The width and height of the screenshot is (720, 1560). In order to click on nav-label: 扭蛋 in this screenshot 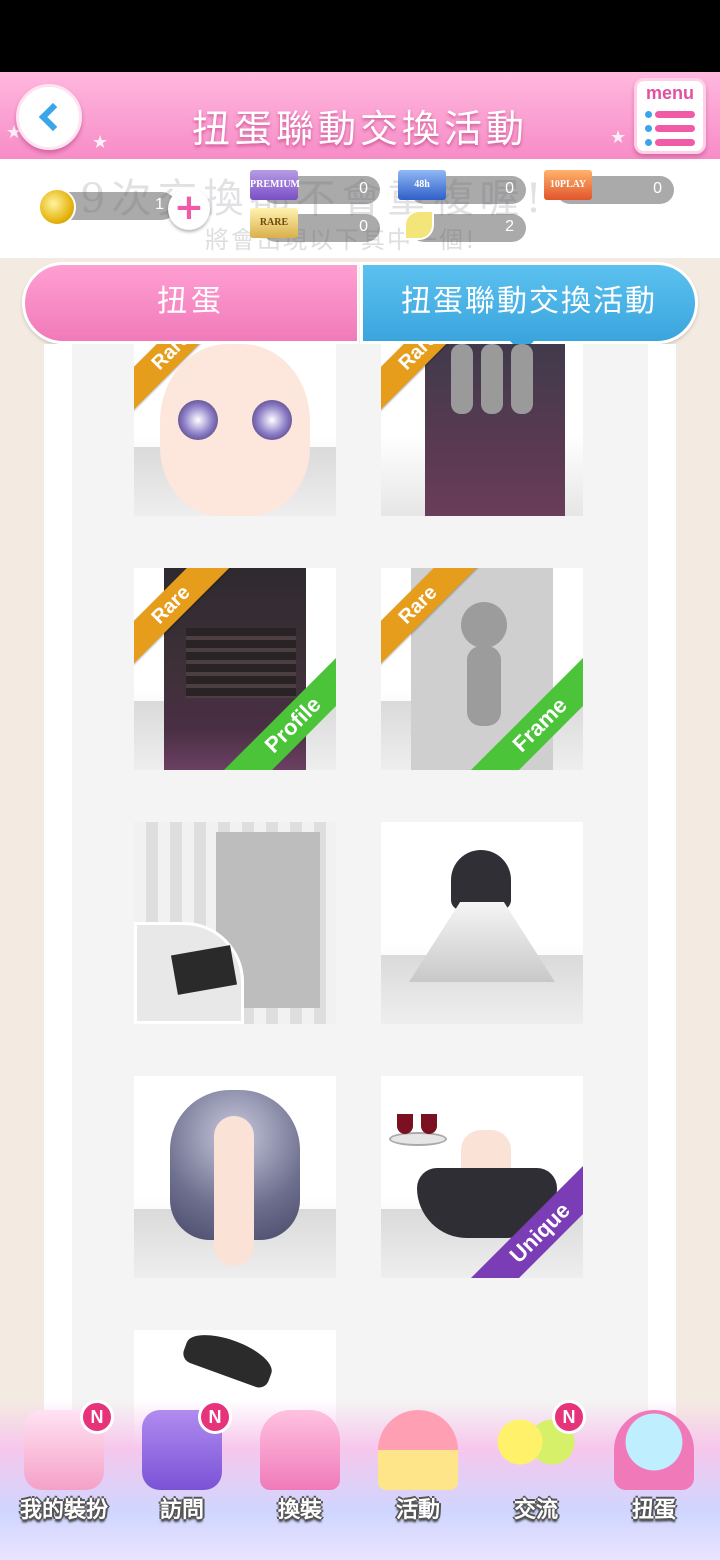, I will do `click(653, 1510)`.